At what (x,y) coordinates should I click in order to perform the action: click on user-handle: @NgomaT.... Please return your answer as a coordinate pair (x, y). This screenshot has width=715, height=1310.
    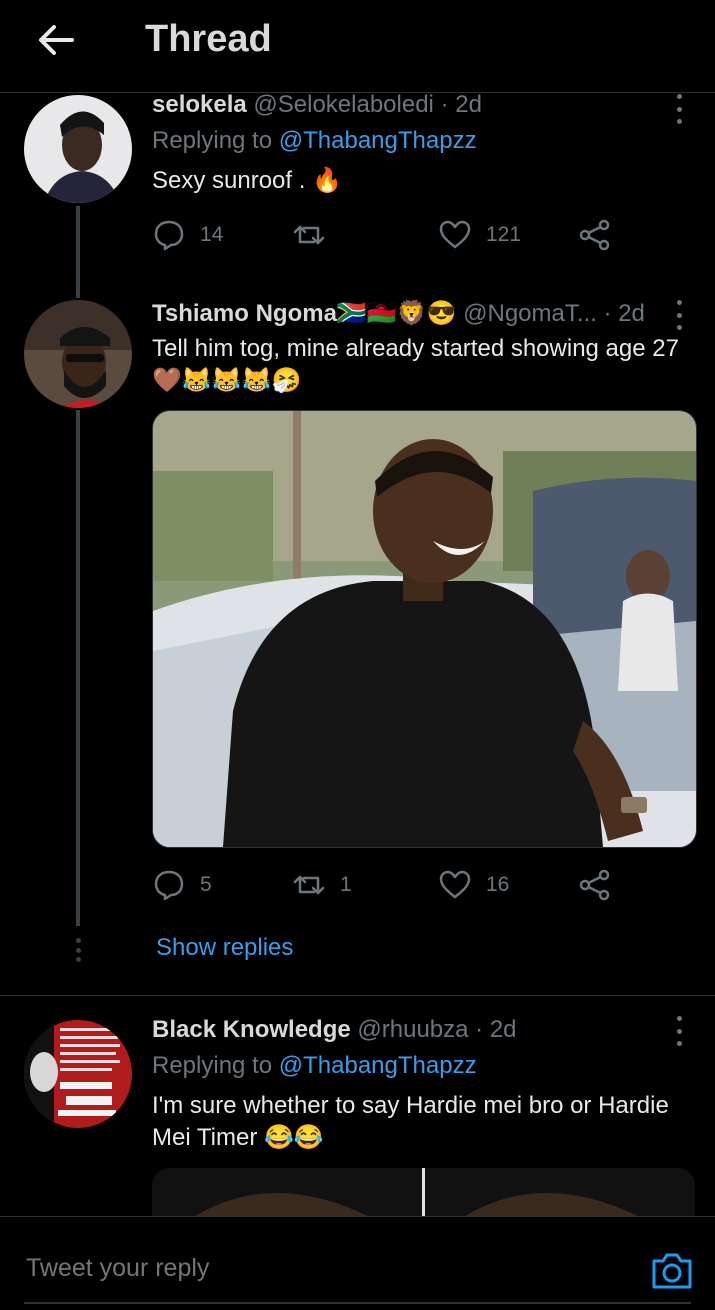
    Looking at the image, I should click on (530, 313).